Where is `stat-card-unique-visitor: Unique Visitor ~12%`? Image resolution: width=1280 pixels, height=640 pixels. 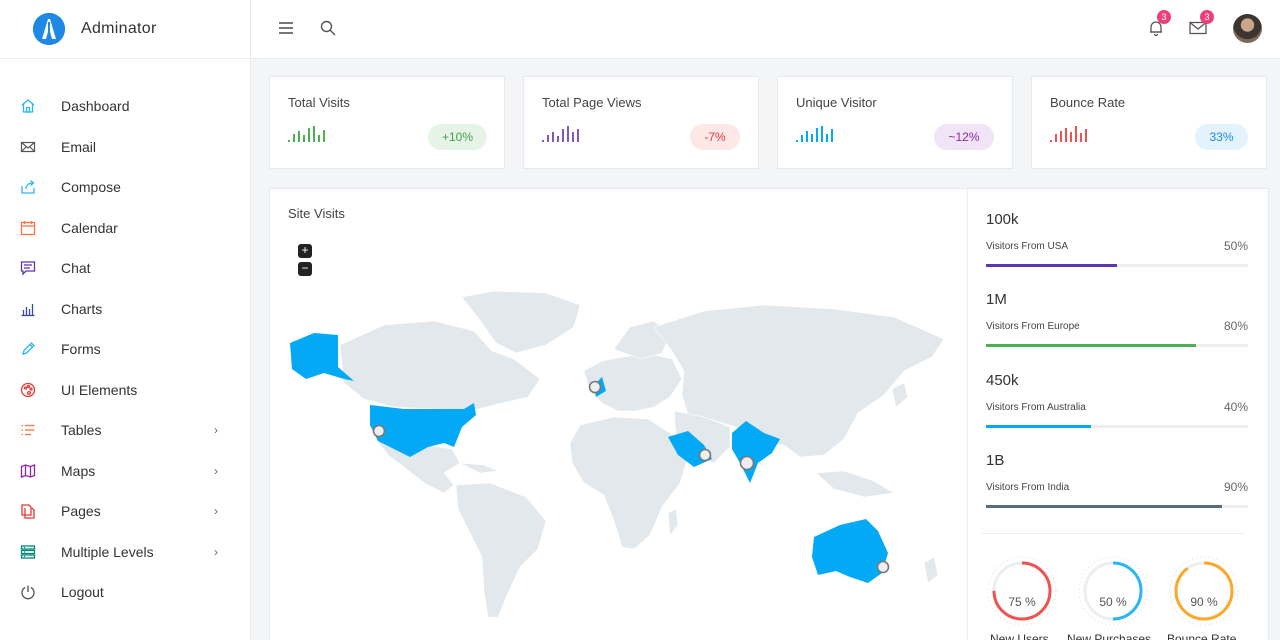 stat-card-unique-visitor: Unique Visitor ~12% is located at coordinates (895, 122).